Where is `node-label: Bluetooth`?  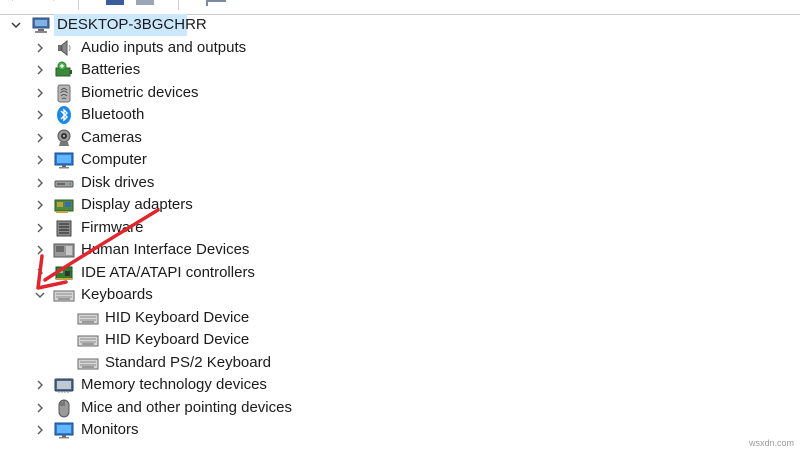 node-label: Bluetooth is located at coordinates (113, 114).